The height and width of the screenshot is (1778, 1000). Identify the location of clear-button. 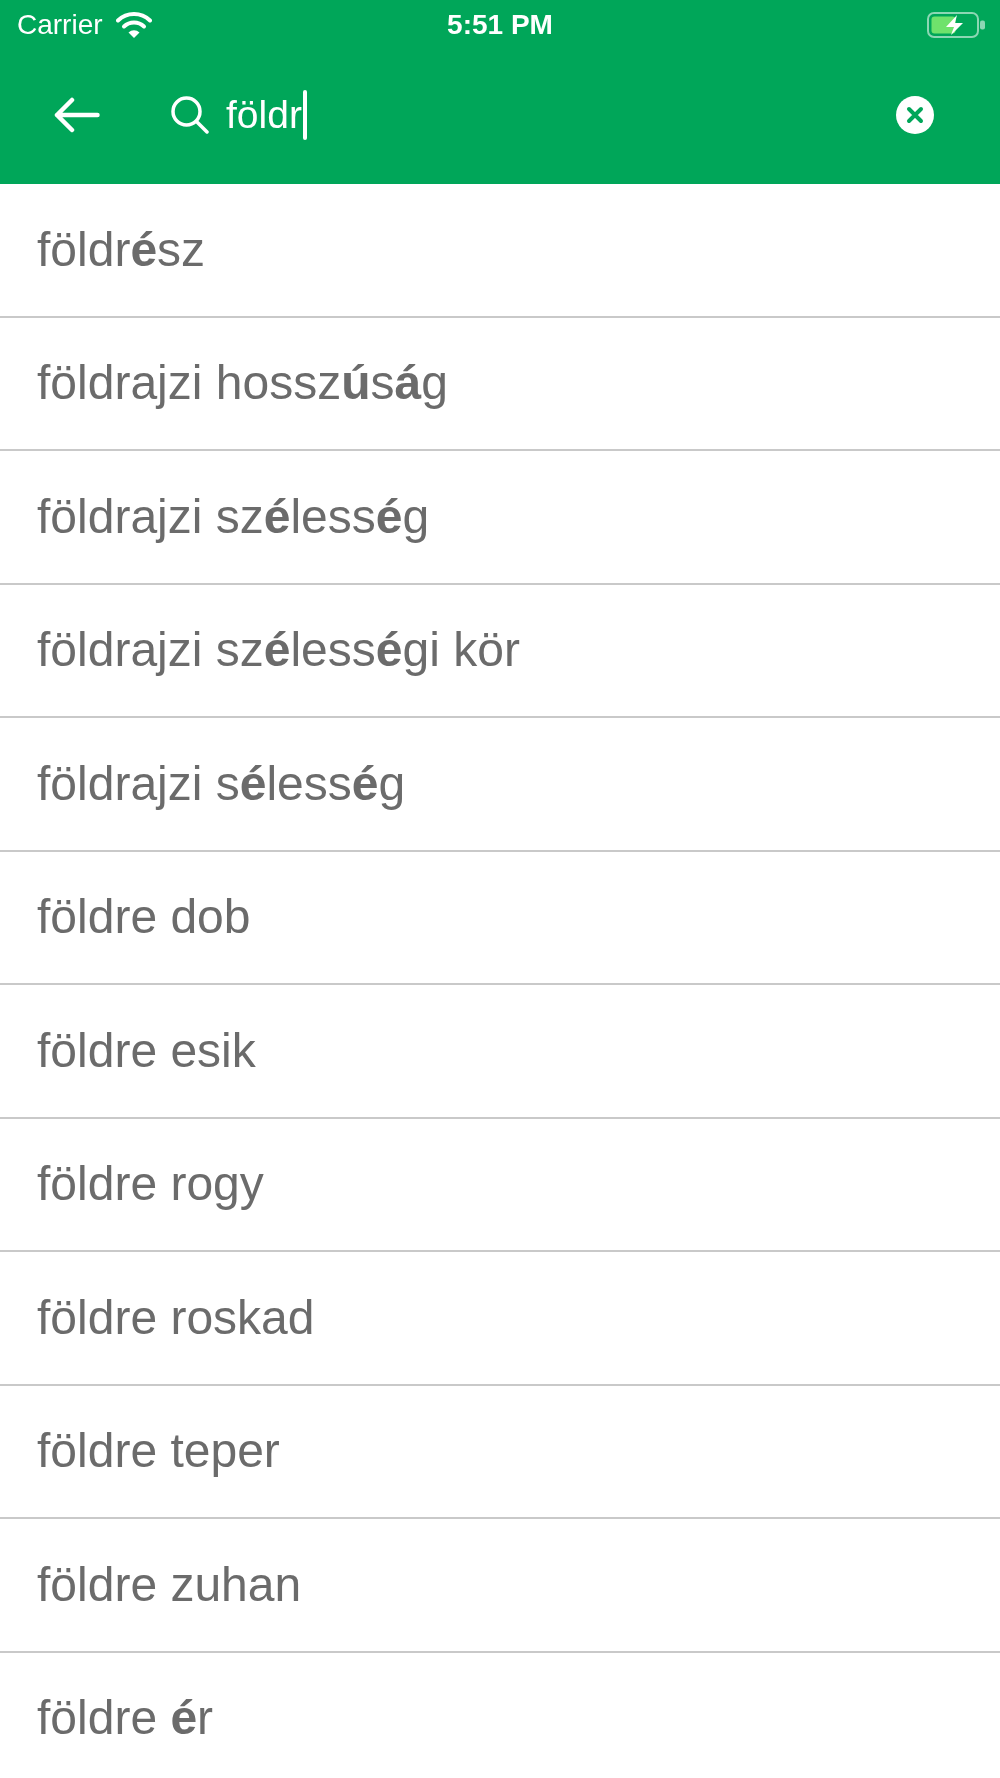
(915, 115).